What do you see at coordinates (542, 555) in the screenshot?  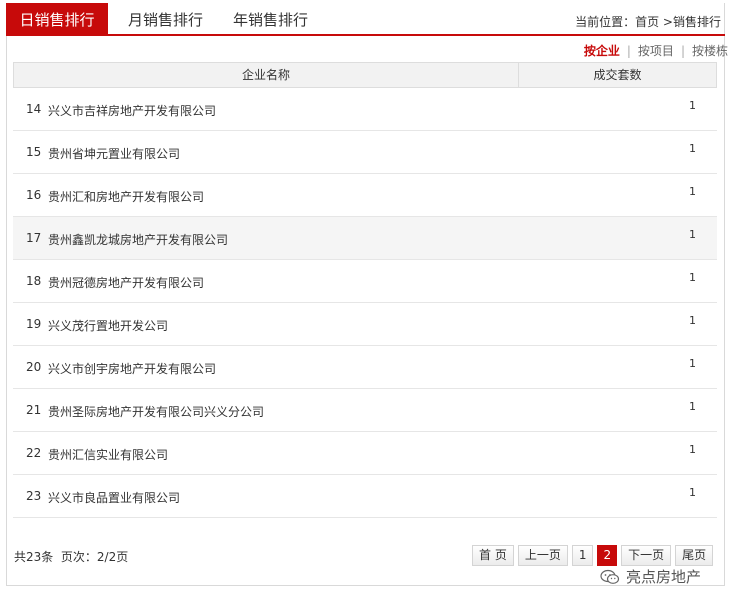 I see `prev-page-button: 上一页` at bounding box center [542, 555].